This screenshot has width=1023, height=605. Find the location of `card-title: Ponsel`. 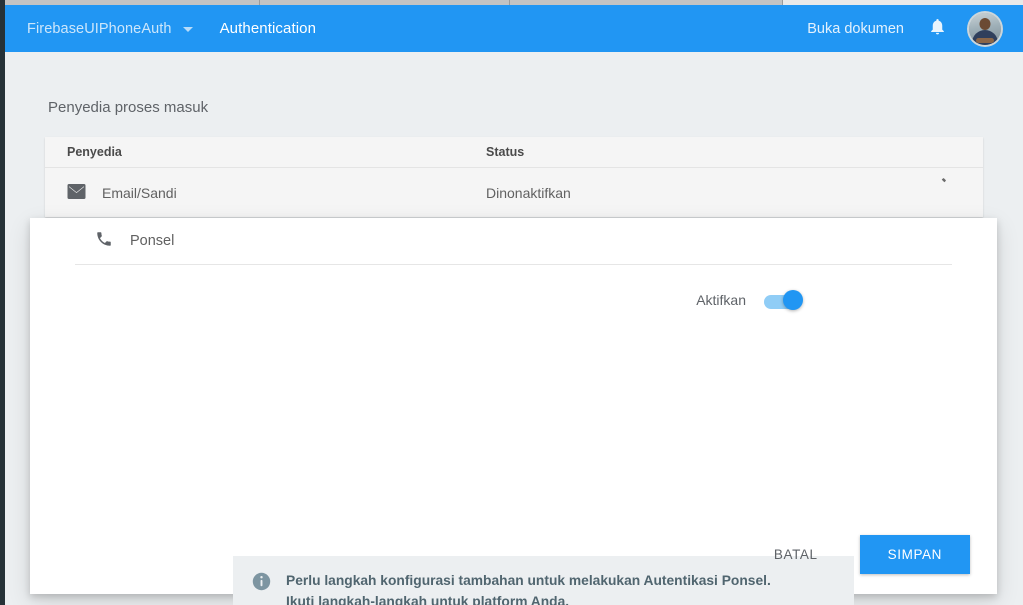

card-title: Ponsel is located at coordinates (152, 241).